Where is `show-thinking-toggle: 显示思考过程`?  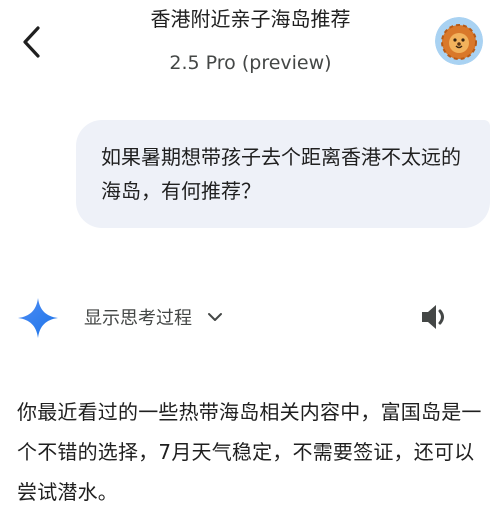 show-thinking-toggle: 显示思考过程 is located at coordinates (154, 317).